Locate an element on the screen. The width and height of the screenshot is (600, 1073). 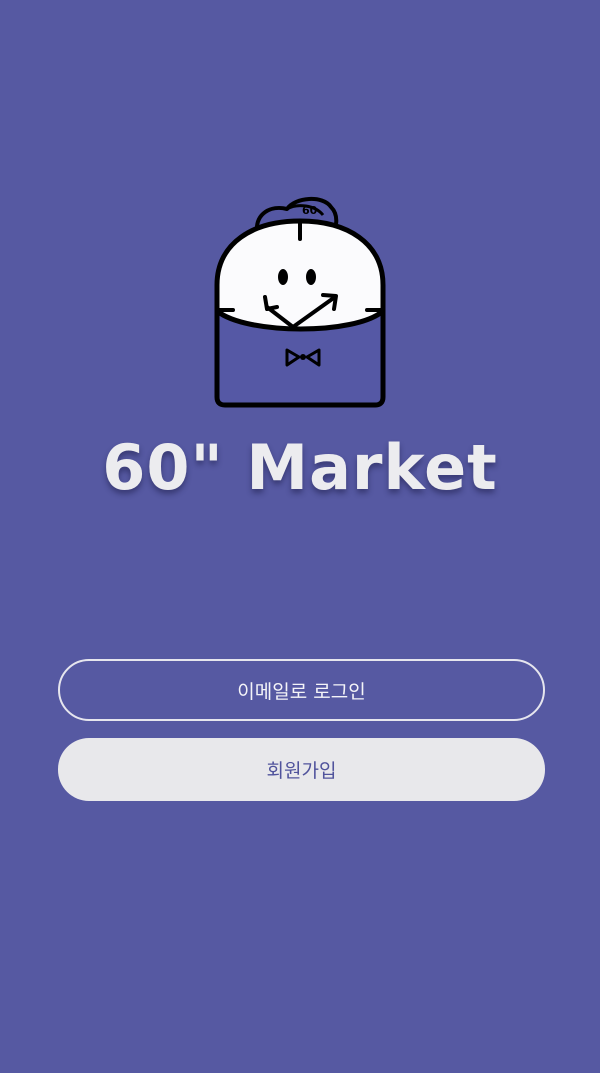
email-login-label: 이메일로 로그인 is located at coordinates (301, 691).